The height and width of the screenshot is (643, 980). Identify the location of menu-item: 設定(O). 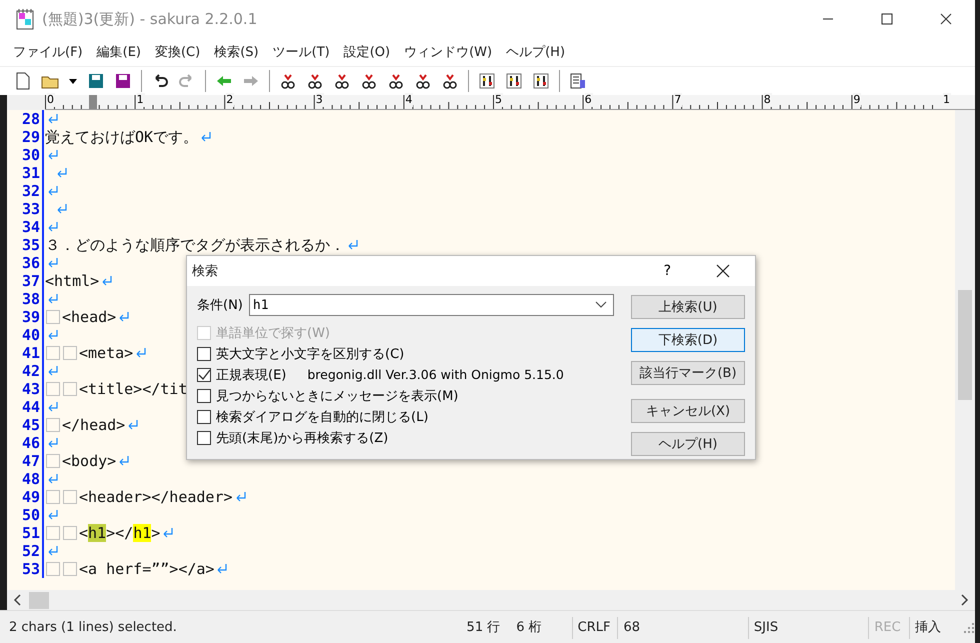
(367, 52).